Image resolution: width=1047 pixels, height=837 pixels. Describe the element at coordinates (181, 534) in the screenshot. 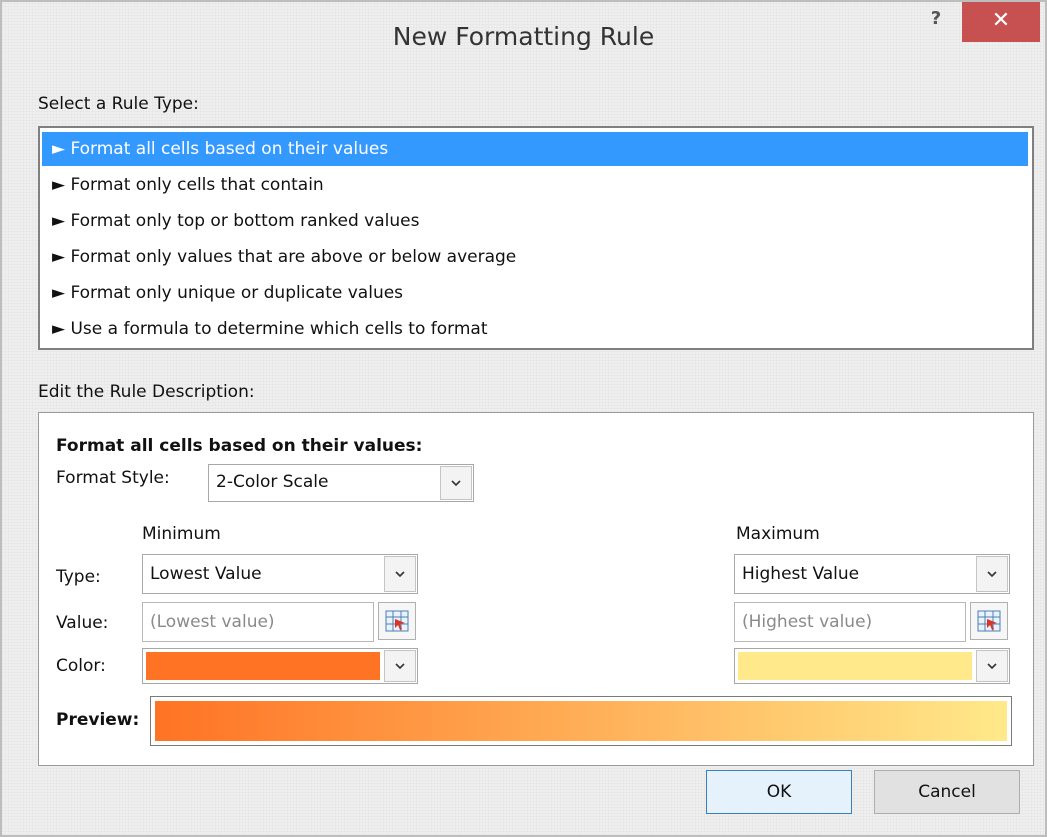

I see `minimum-header: Minimum` at that location.